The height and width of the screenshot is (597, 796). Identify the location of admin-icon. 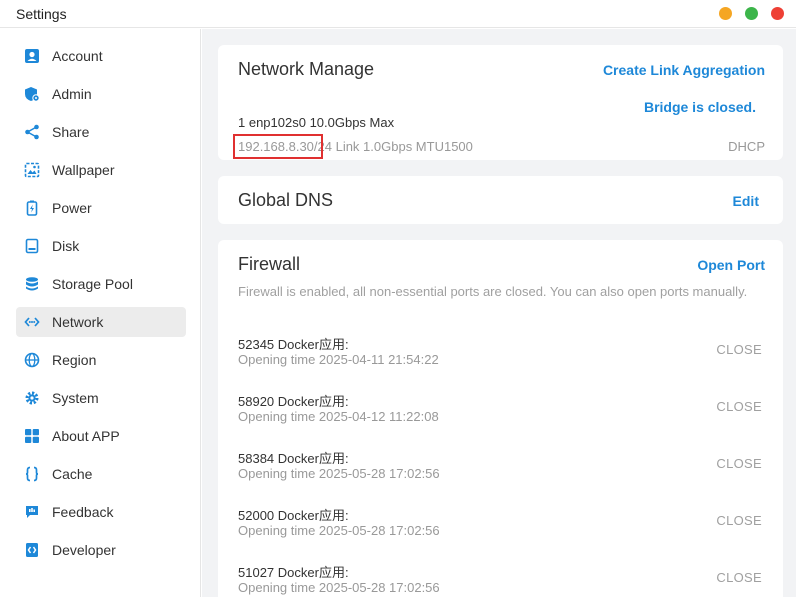
(32, 94).